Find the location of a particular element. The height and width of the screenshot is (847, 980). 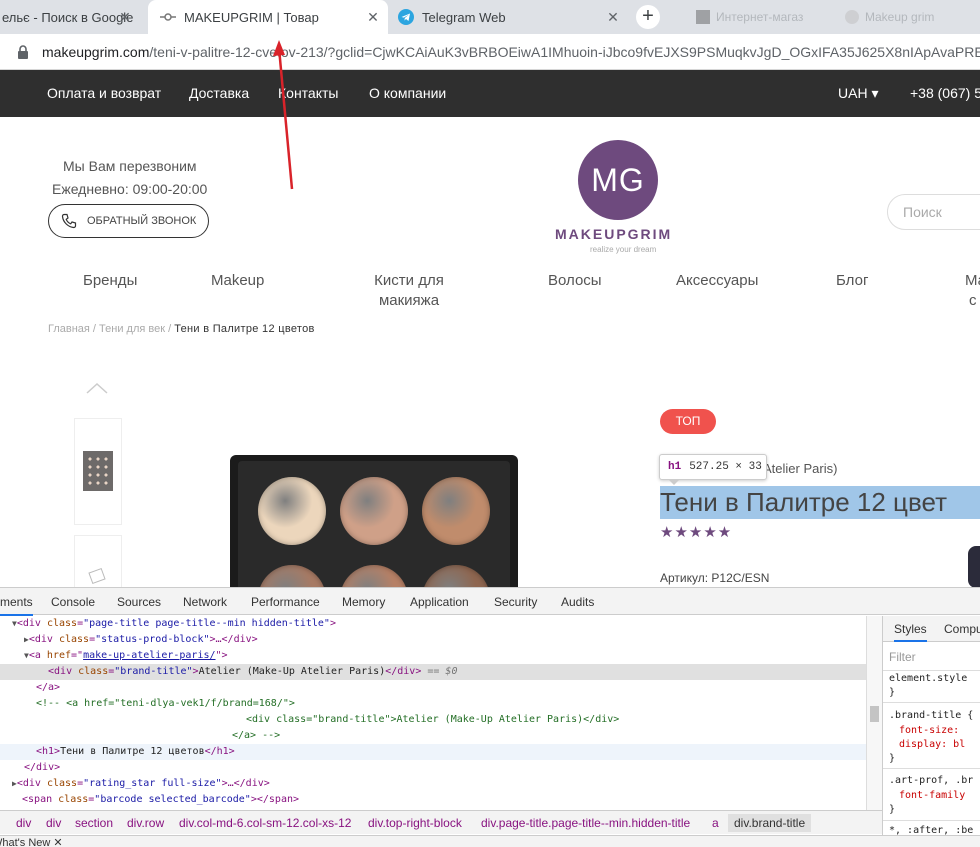

callback-button: ОБРАТНЫЙ ЗВОНОК is located at coordinates (128, 221).